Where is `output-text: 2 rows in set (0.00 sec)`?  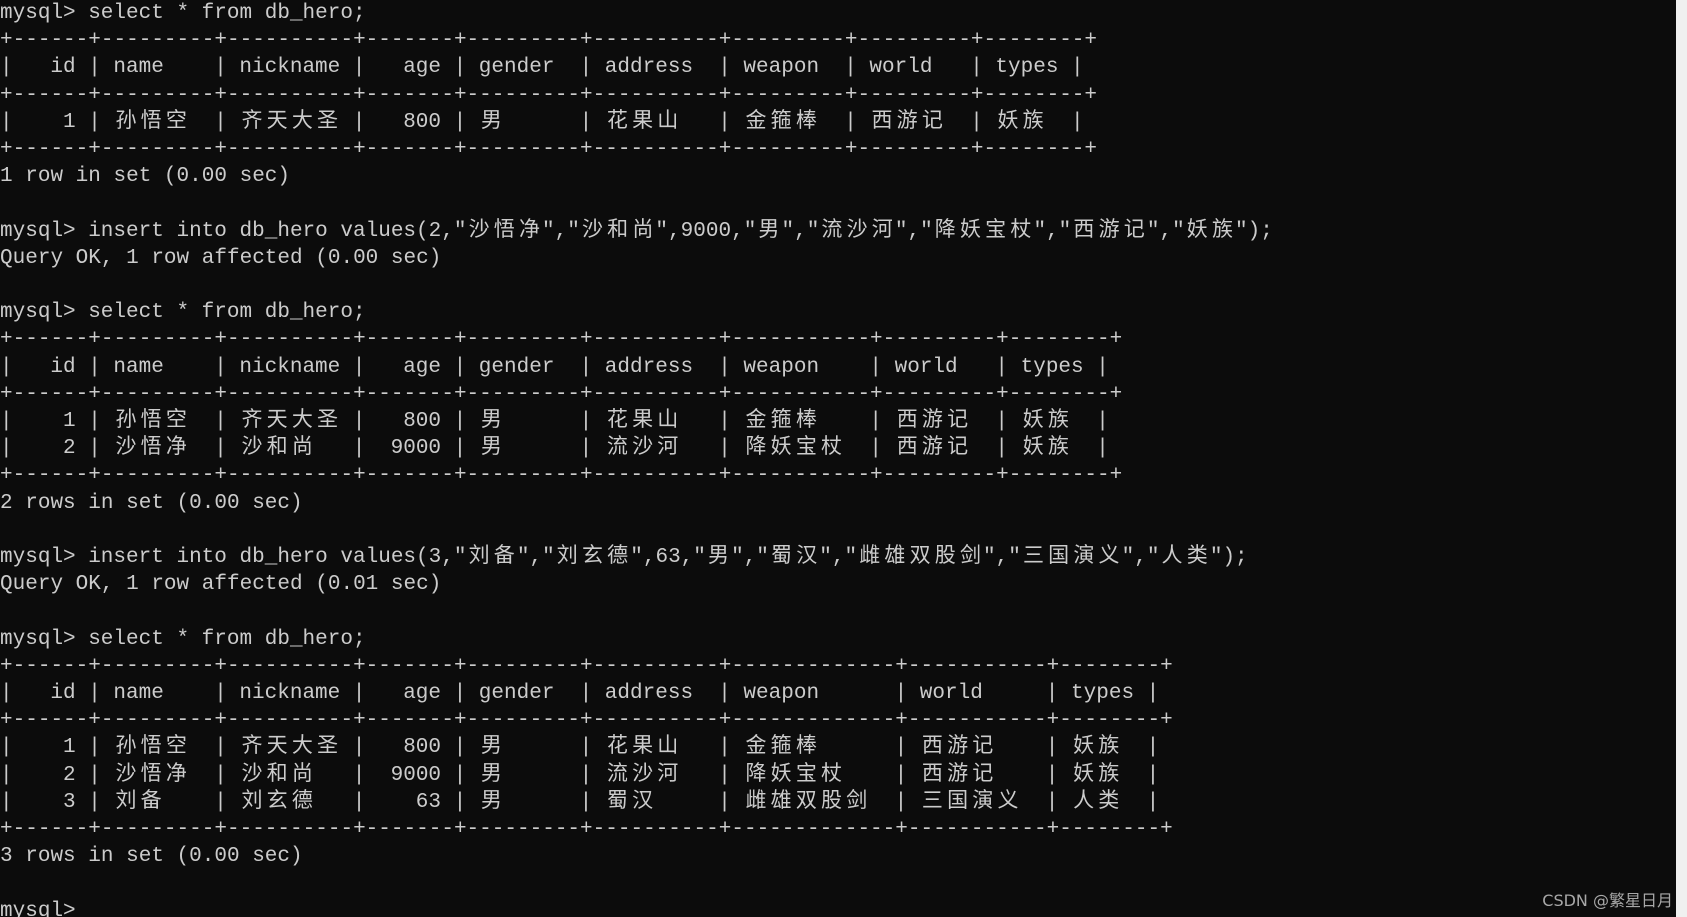
output-text: 2 rows in set (0.00 sec) is located at coordinates (151, 503).